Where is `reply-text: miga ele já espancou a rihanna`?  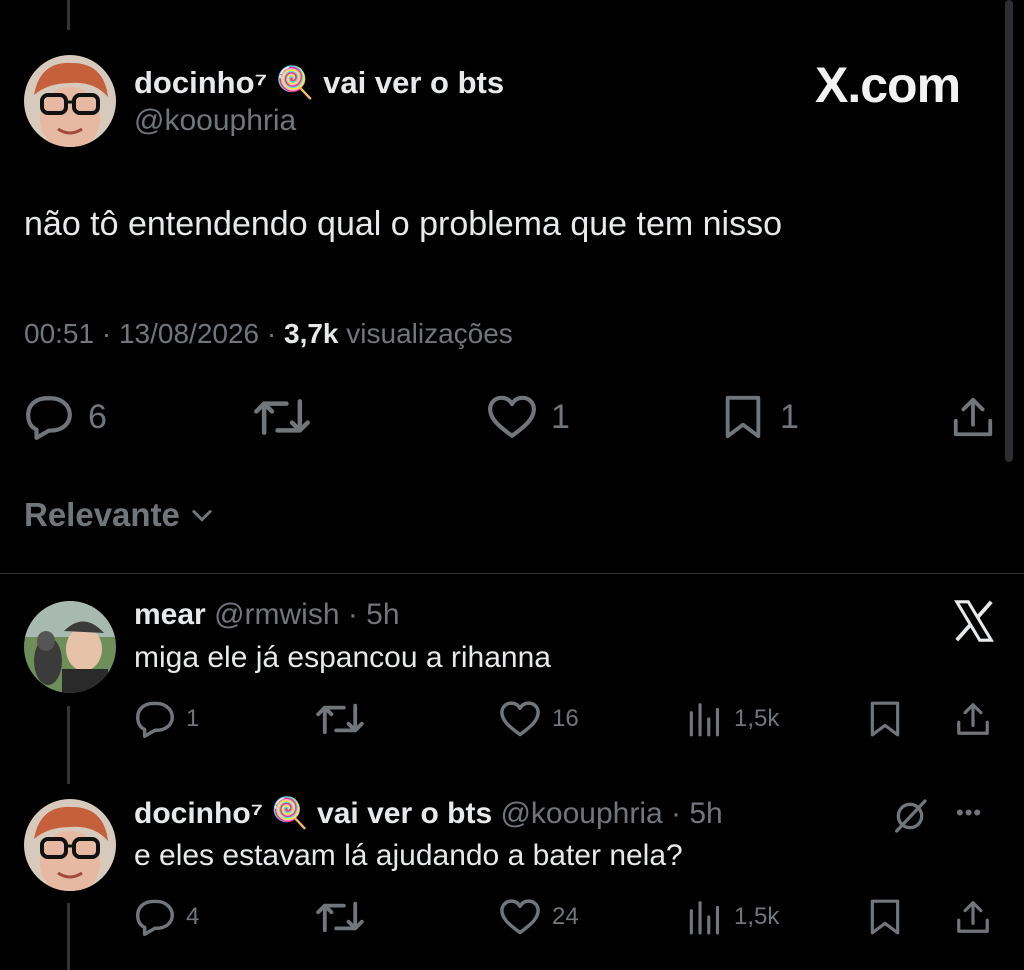 reply-text: miga ele já espancou a rihanna is located at coordinates (342, 657).